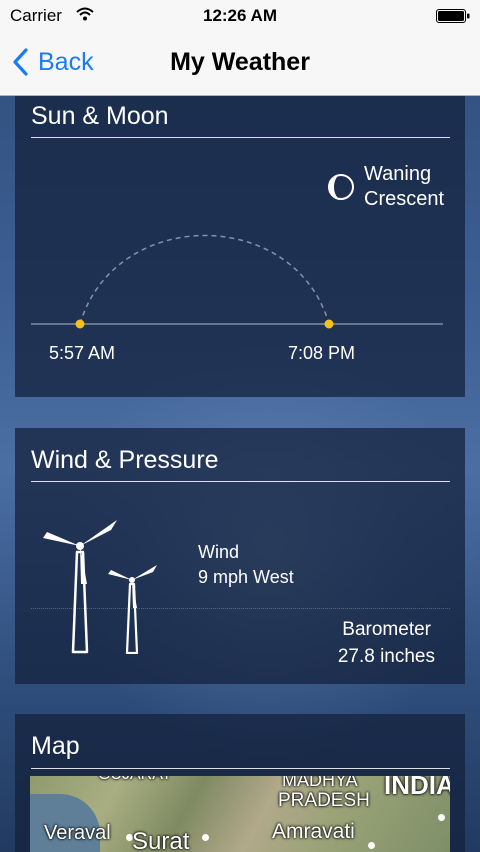 The width and height of the screenshot is (480, 852). Describe the element at coordinates (386, 656) in the screenshot. I see `barometer-value: 27.8 inches` at that location.